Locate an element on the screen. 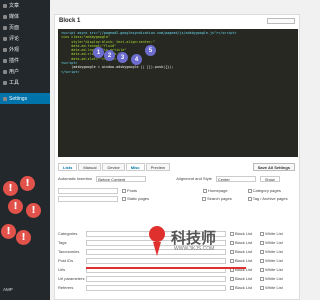  step-marker: 3 is located at coordinates (122, 57).